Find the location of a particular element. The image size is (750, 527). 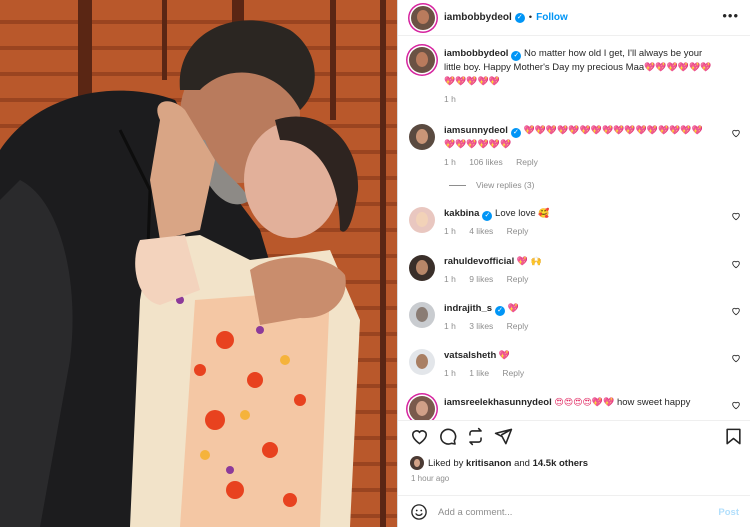

commenter-username: rahuldevofficial is located at coordinates (479, 261).